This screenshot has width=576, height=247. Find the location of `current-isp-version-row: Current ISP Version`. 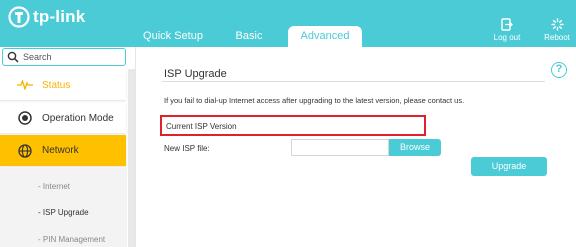

current-isp-version-row: Current ISP Version is located at coordinates (293, 125).